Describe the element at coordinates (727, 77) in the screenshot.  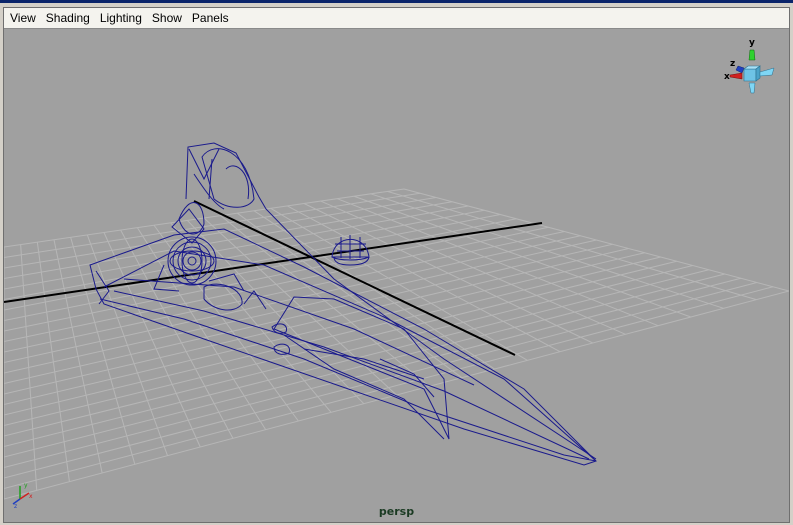
I see `view-cube-x-label: x` at that location.